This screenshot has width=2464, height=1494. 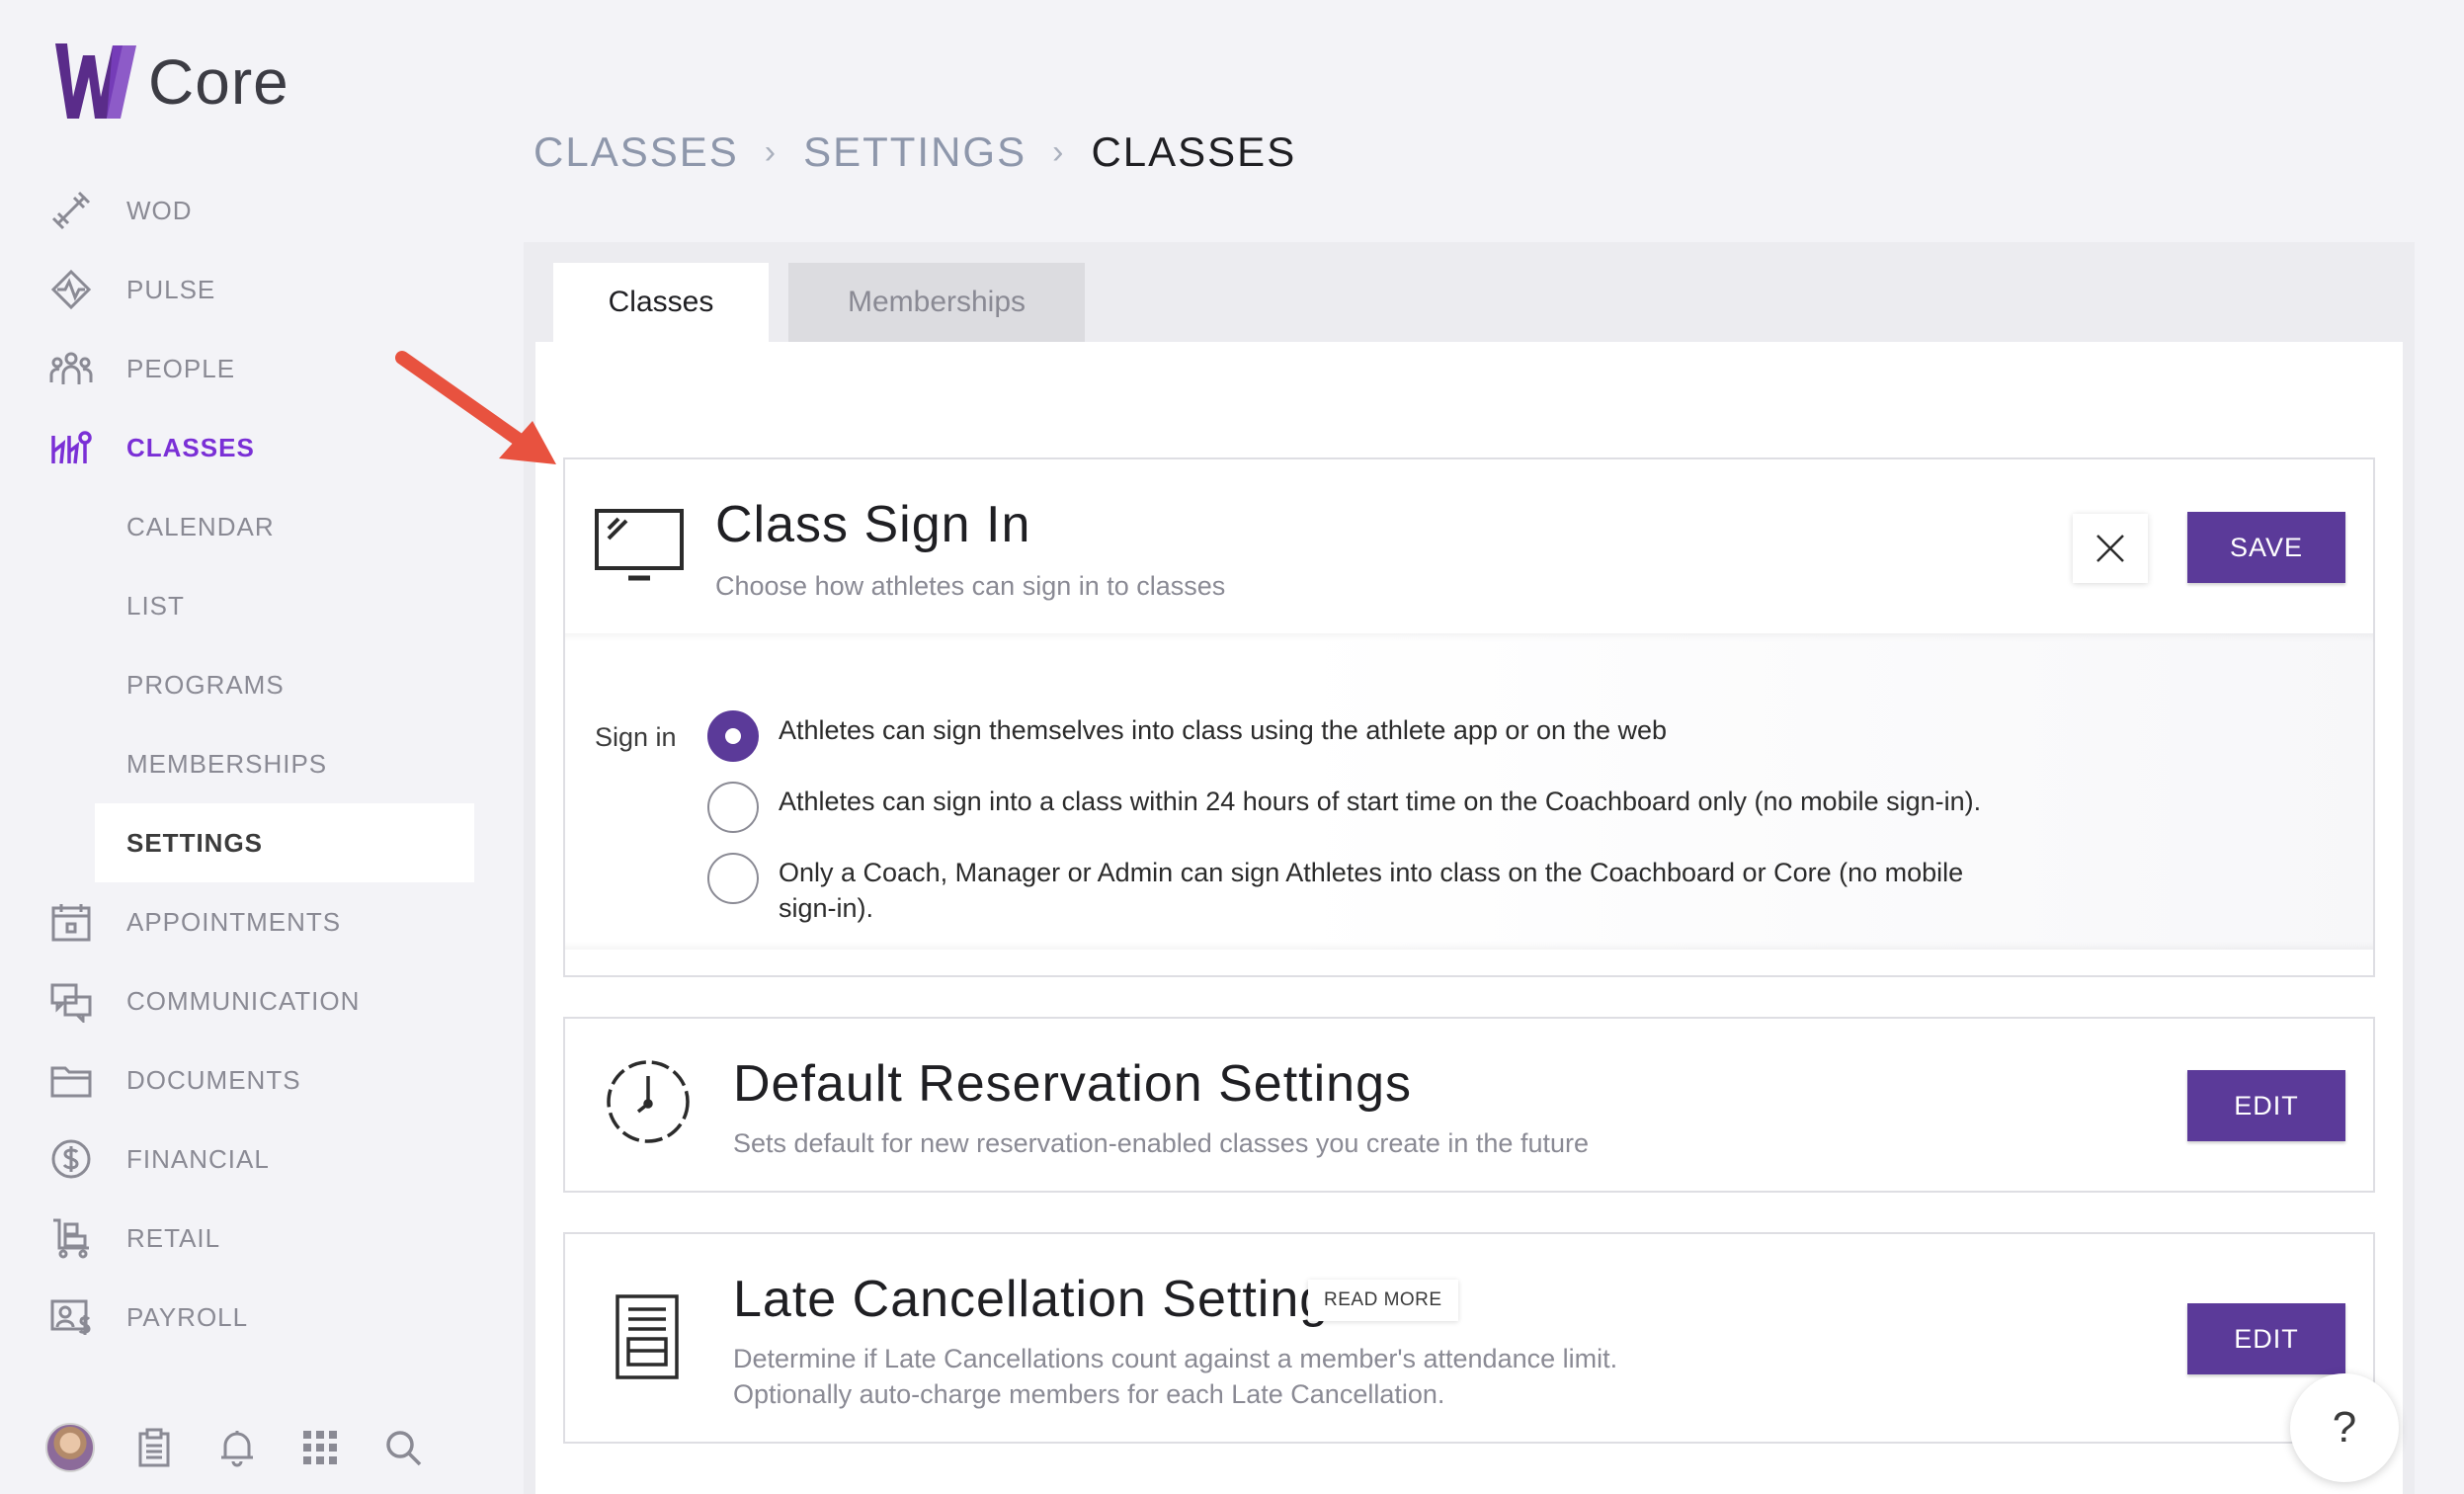 I want to click on sidebar-item-label: CLASSES, so click(x=190, y=447).